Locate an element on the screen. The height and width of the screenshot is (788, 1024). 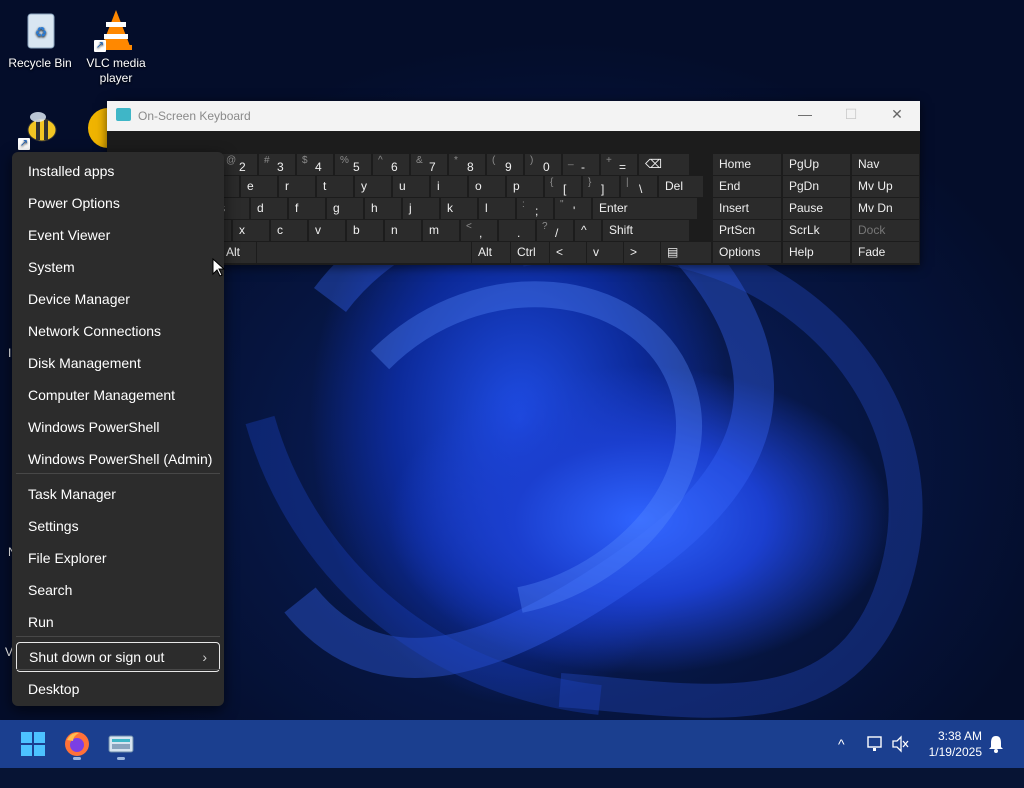
close-button: ✕ is located at coordinates (897, 116).